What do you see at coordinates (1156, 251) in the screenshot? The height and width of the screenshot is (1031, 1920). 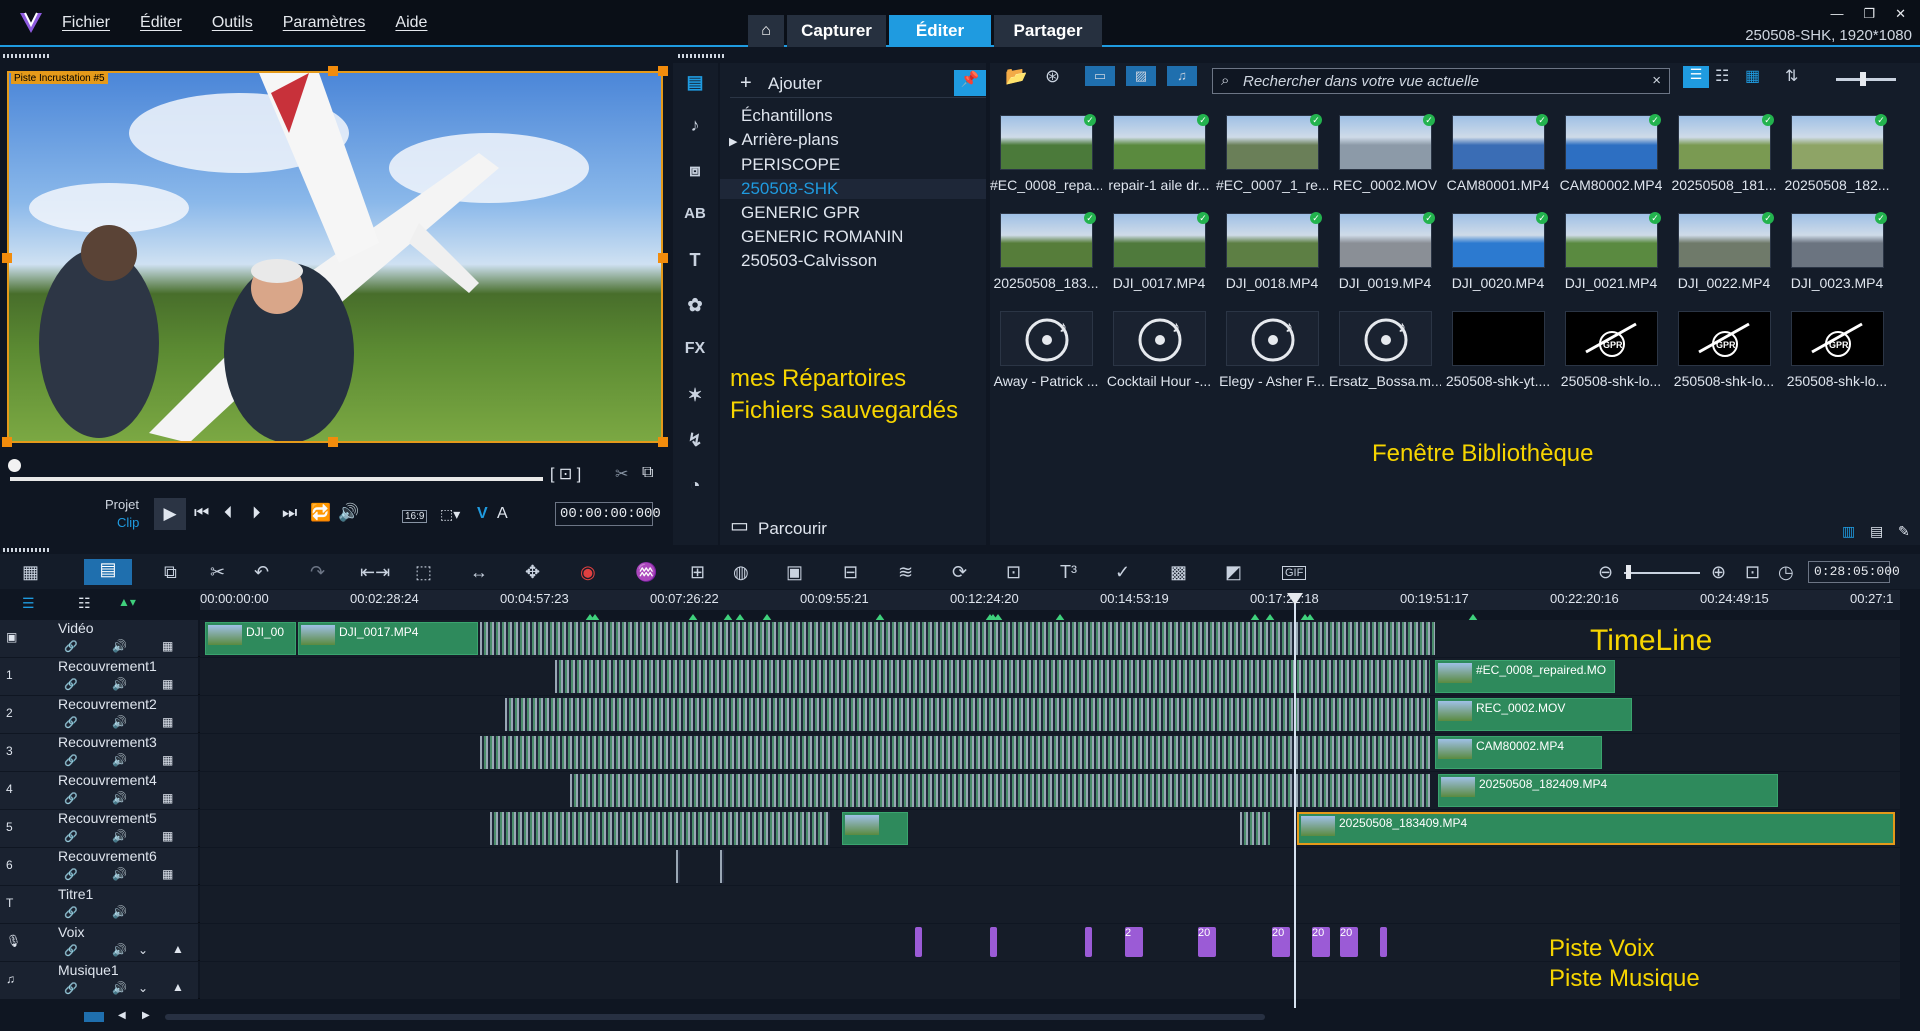 I see `media-thumbnail: ✓ DJI_0017.MP4` at bounding box center [1156, 251].